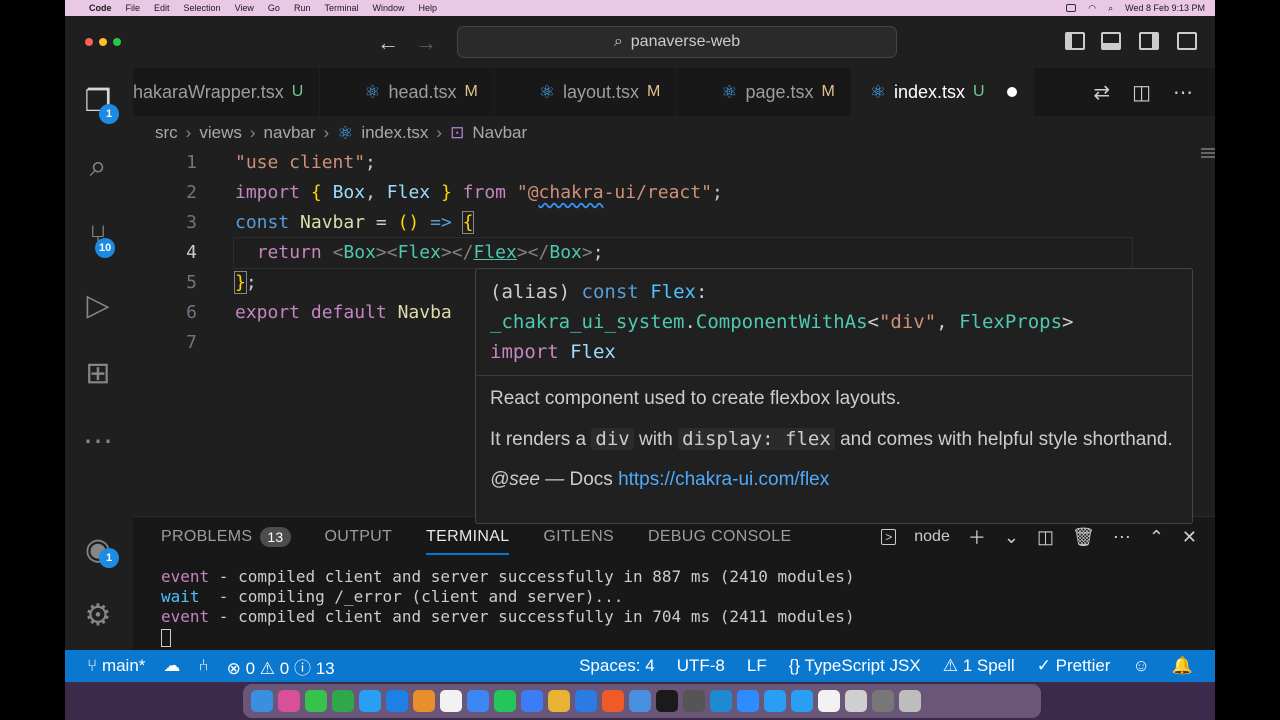  Describe the element at coordinates (1165, 8) in the screenshot. I see `menubar-clock: Wed 8 Feb 9:13 PM` at that location.